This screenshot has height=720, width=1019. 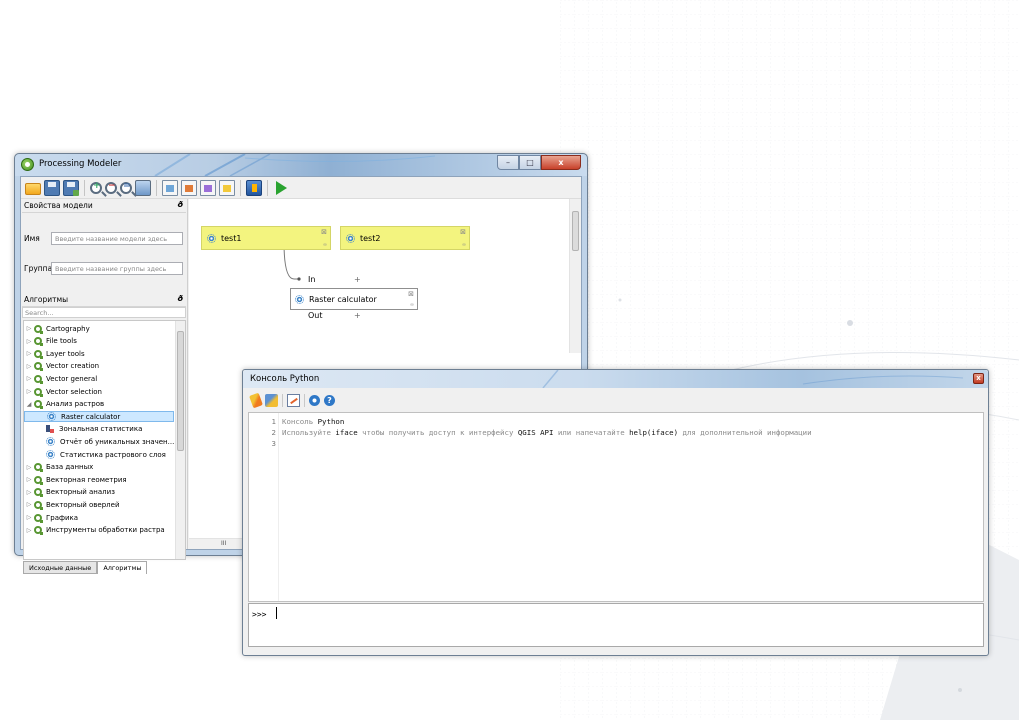 What do you see at coordinates (591, 432) in the screenshot?
I see `plain-token: или напечатайте` at bounding box center [591, 432].